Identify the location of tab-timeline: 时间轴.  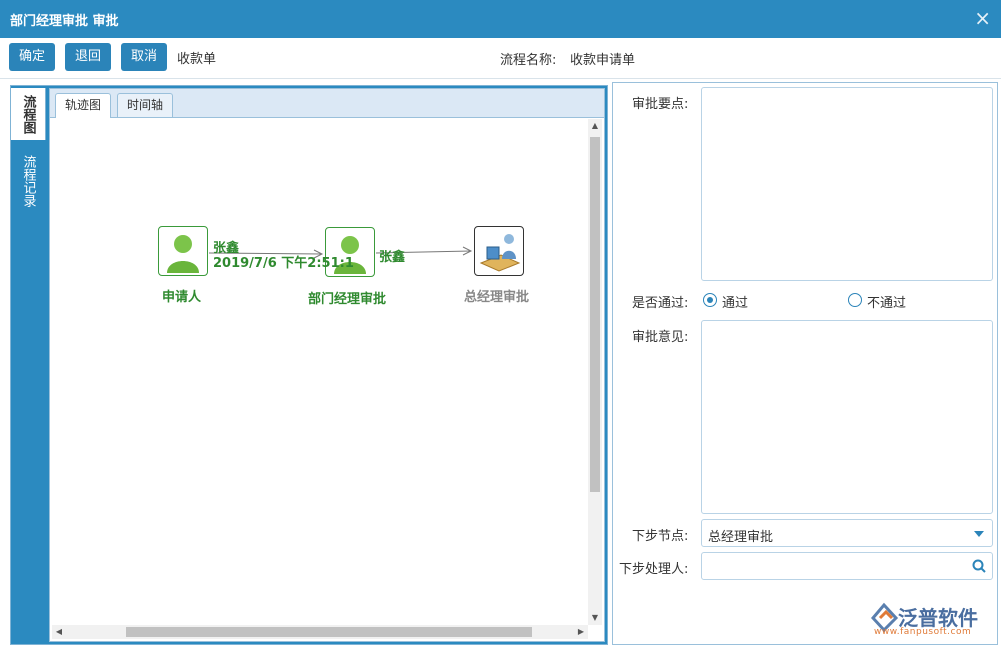
(145, 105).